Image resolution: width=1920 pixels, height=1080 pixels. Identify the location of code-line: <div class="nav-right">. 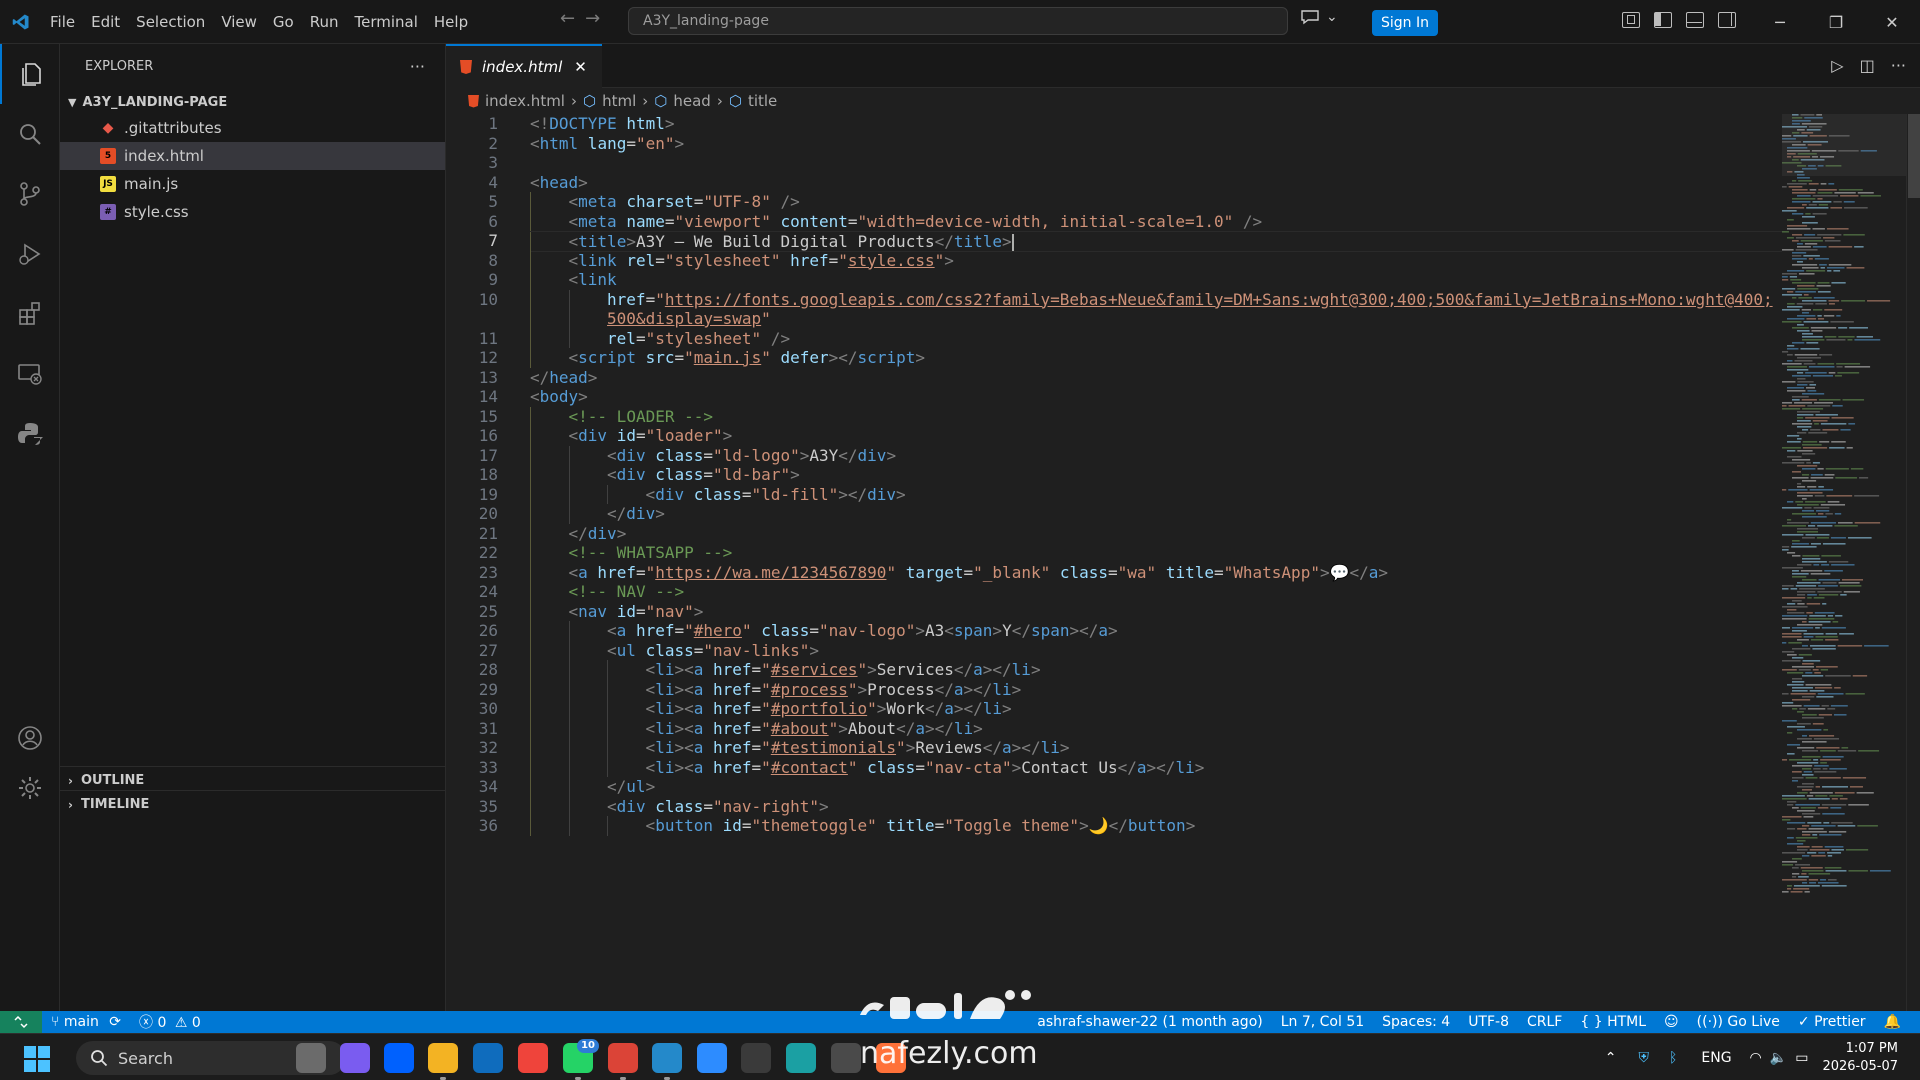
(679, 806).